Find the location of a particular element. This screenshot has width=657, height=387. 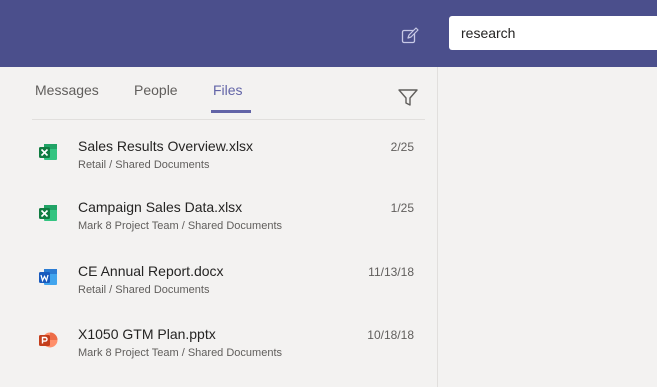

active-tab-indicator is located at coordinates (231, 111).